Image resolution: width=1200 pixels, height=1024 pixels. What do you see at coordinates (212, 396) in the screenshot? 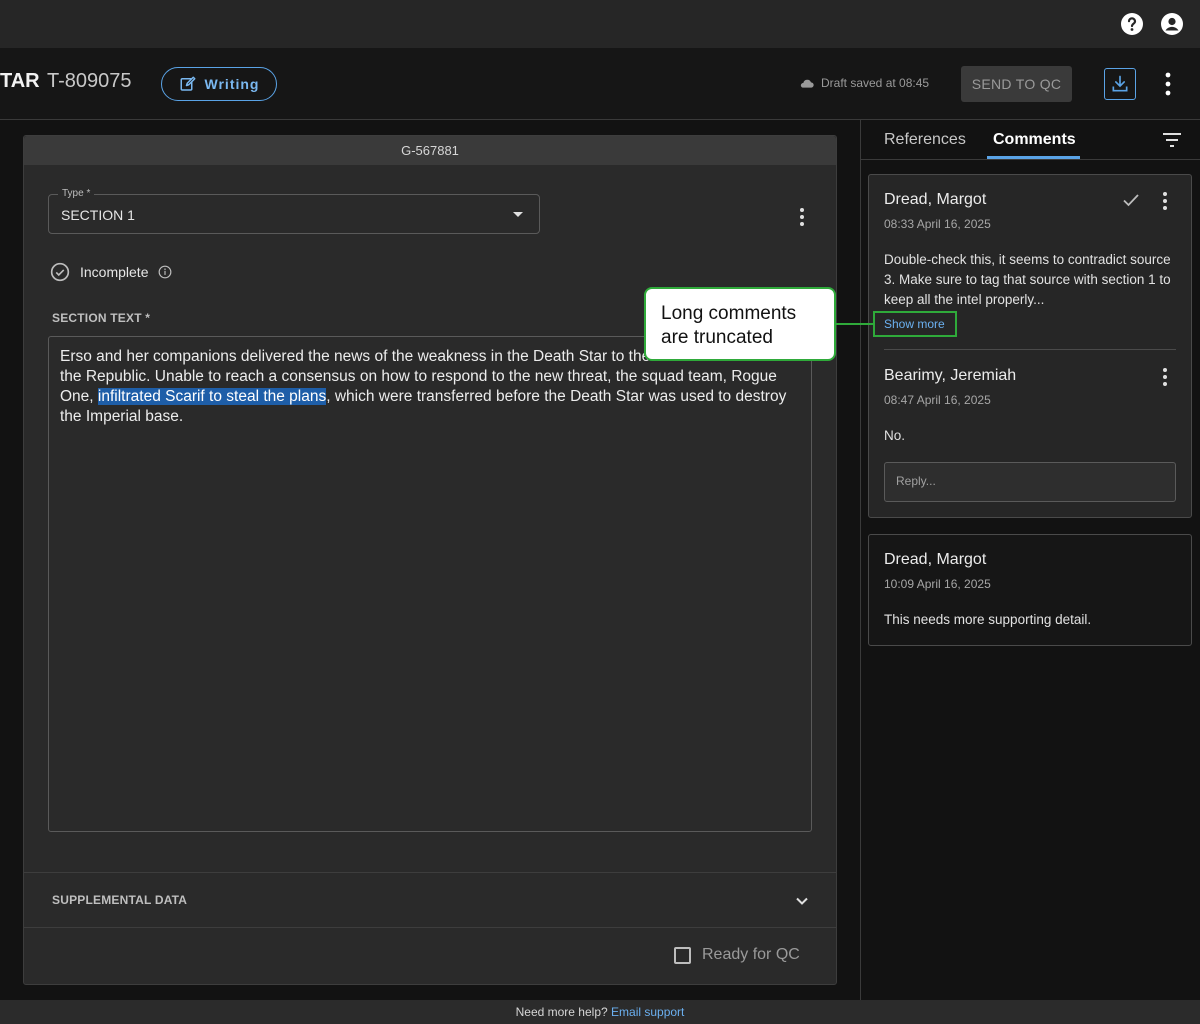
I see `selected-text: infiltrated Scarif to steal the plans` at bounding box center [212, 396].